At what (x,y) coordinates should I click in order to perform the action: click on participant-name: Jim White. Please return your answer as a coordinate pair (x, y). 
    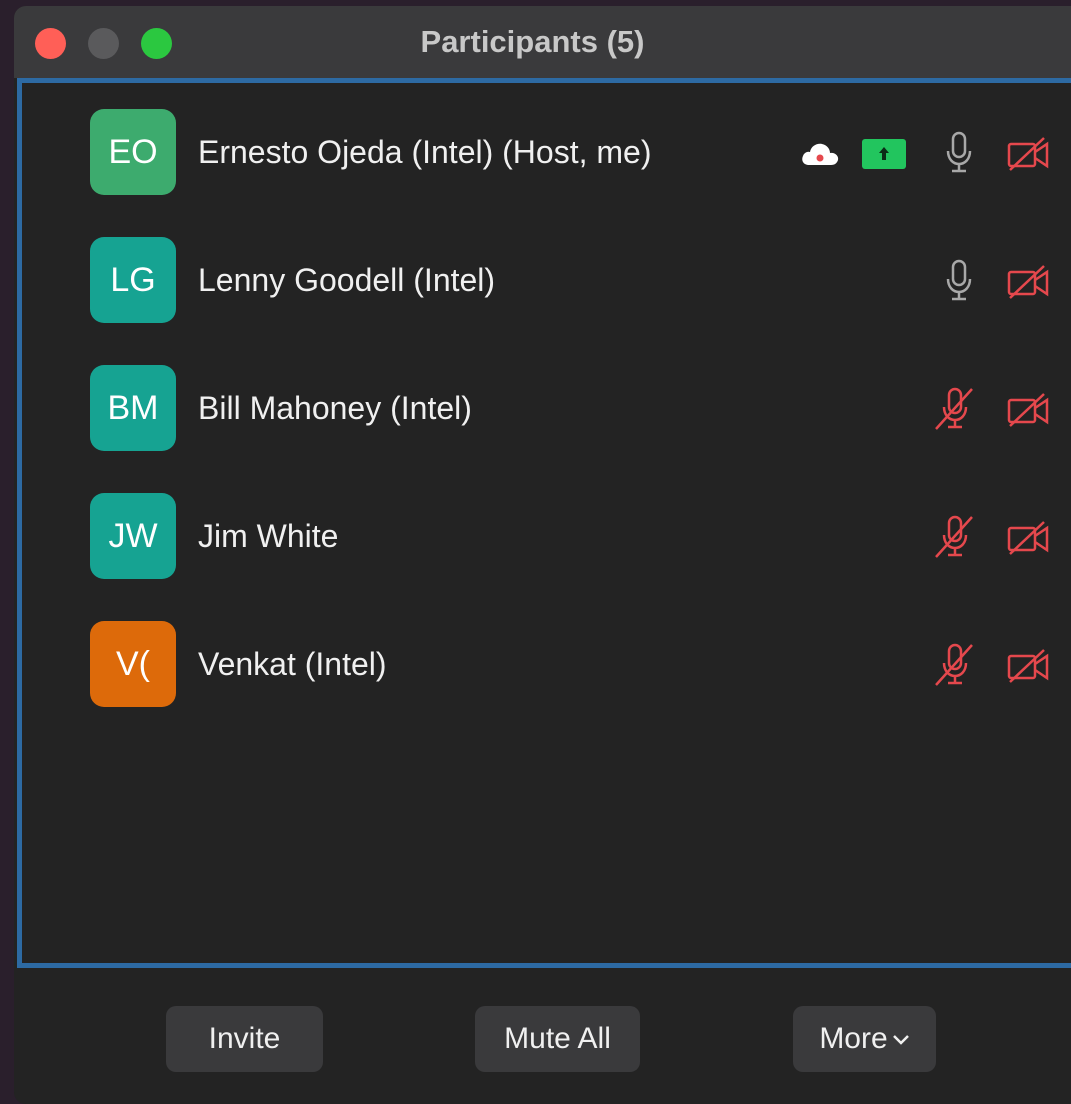
    Looking at the image, I should click on (268, 536).